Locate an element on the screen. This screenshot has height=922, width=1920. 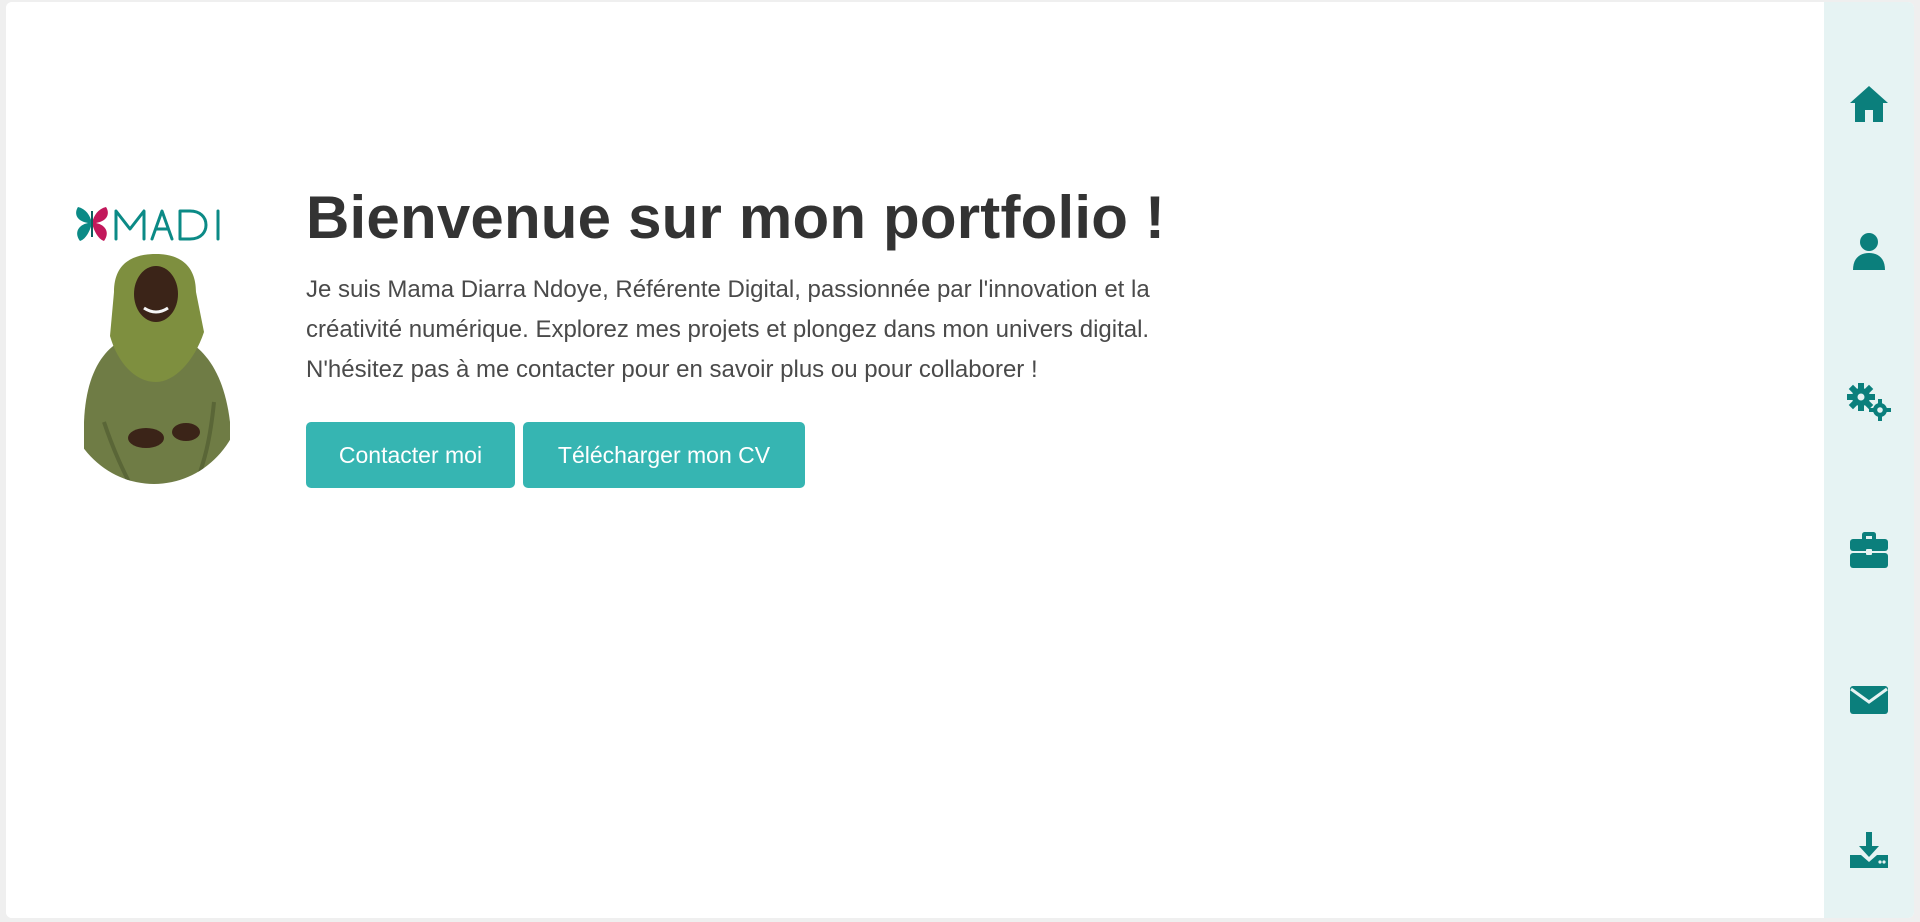
download-cv-button: Télécharger mon CV is located at coordinates (664, 455).